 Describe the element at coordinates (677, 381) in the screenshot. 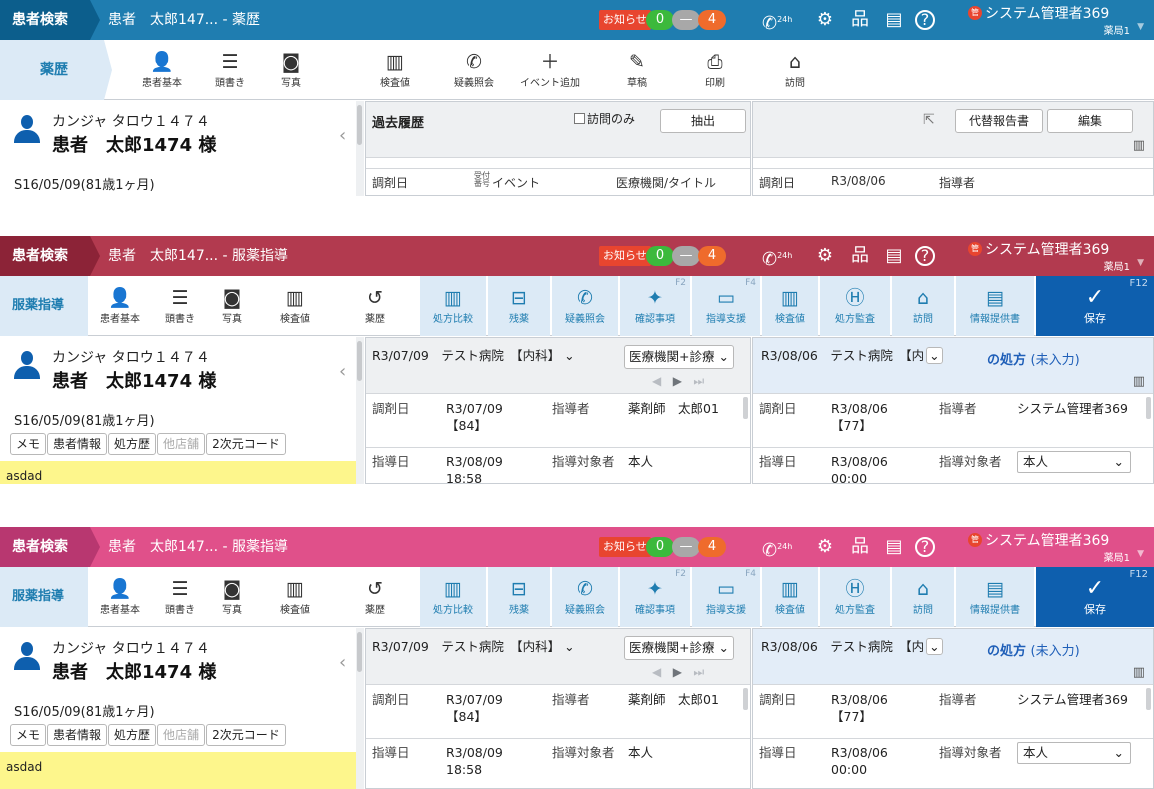

I see `next-arrow-icon: ▶` at that location.